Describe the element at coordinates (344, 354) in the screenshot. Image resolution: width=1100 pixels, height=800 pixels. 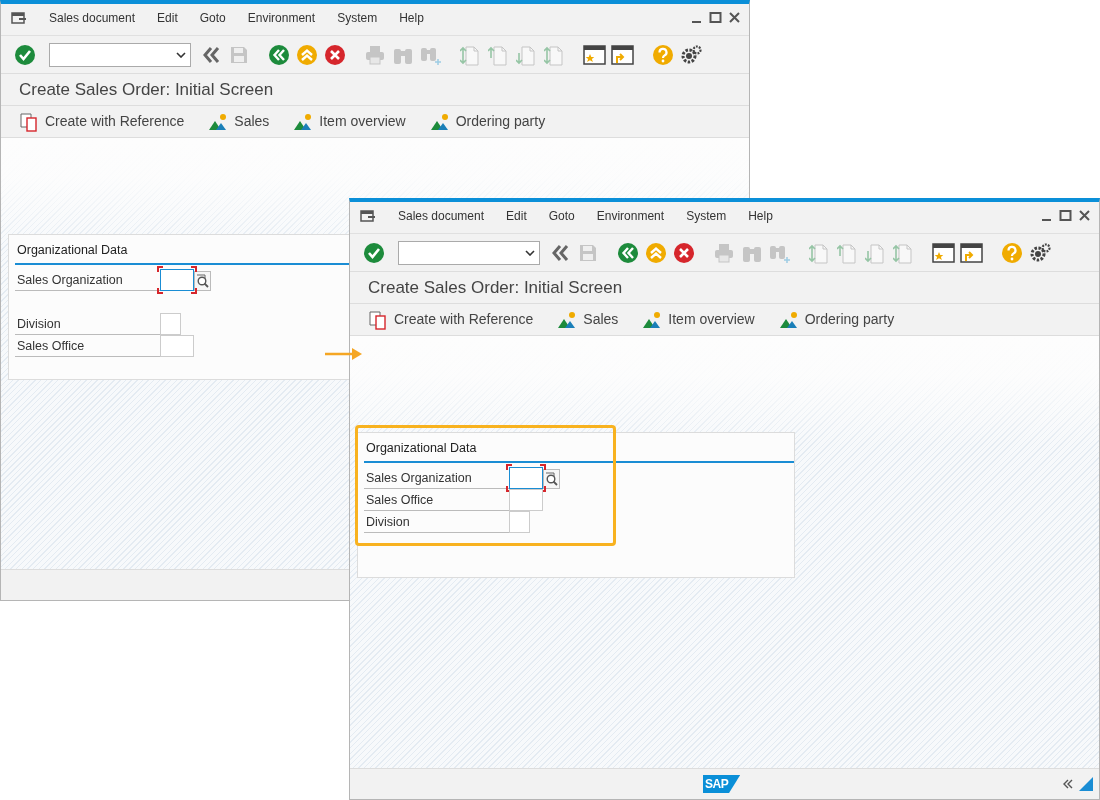
I see `pointer-arrow` at that location.